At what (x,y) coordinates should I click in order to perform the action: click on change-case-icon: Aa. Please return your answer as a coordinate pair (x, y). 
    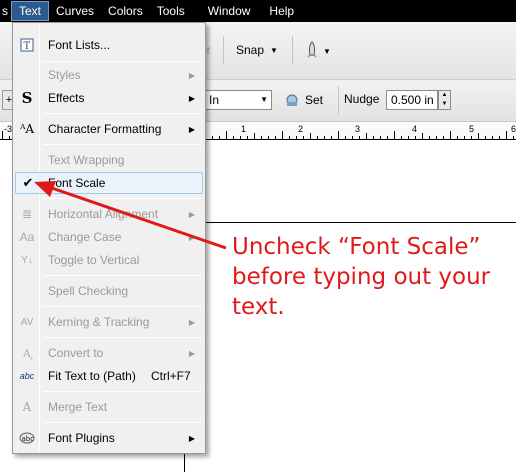
    Looking at the image, I should click on (27, 237).